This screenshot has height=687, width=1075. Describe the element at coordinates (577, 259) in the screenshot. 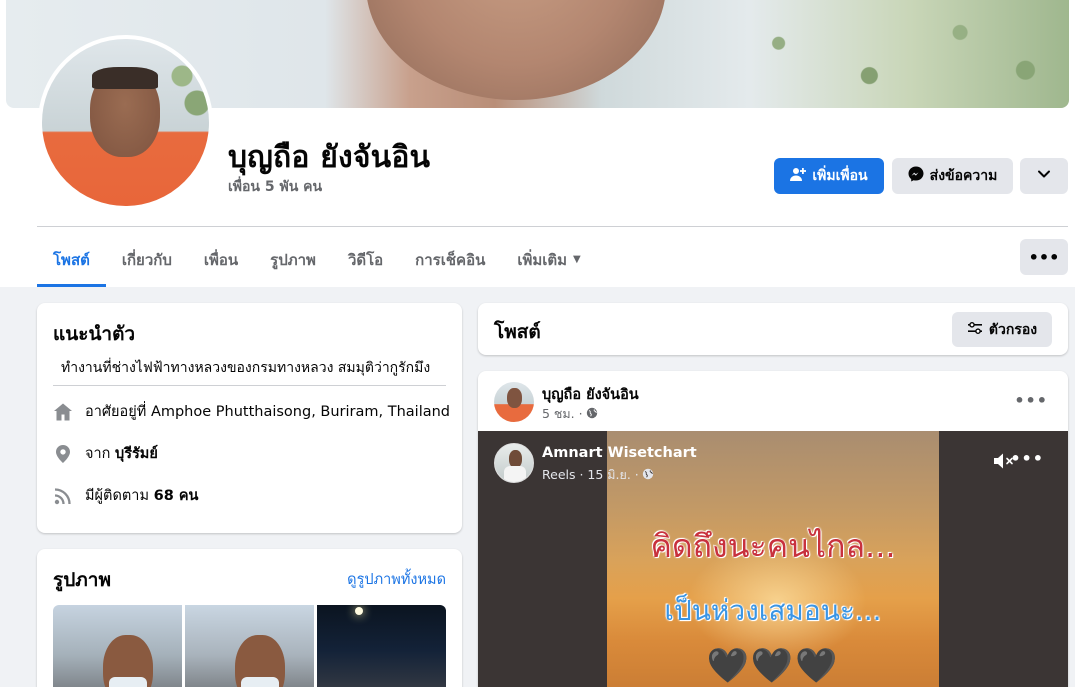

I see `caret-down-icon: ▼` at that location.